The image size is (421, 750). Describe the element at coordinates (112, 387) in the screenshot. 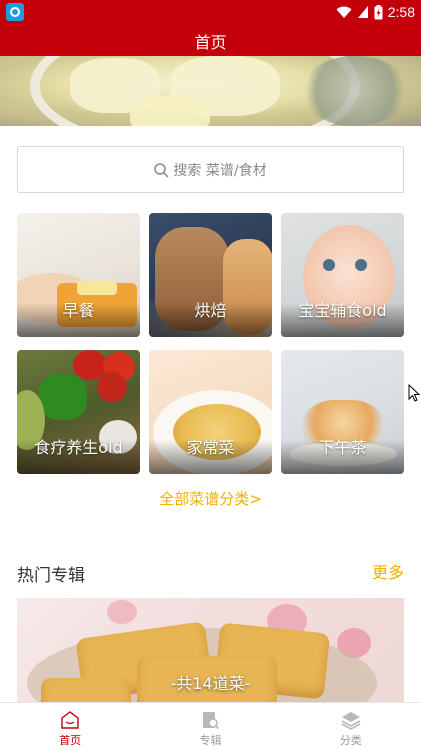

I see `tile-tomato` at that location.